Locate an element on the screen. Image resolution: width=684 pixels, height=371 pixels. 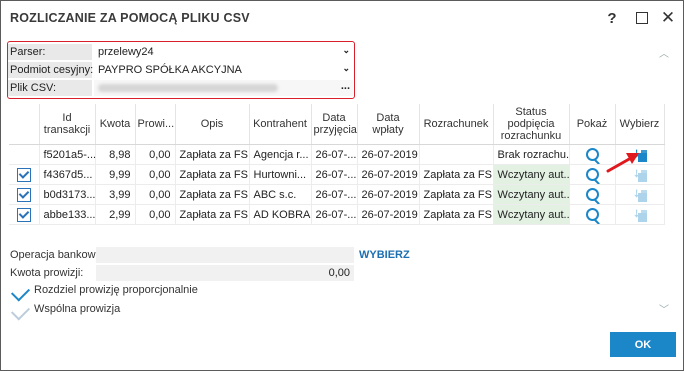
annotation-arrow-icon is located at coordinates (622, 163).